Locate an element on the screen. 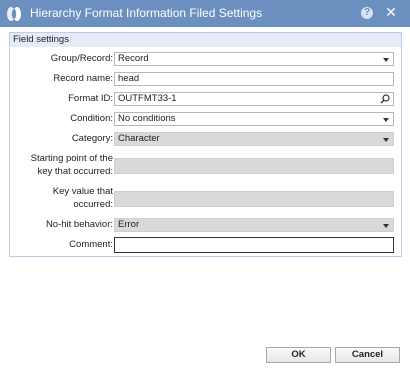 The image size is (410, 371). group-record-label: Group/Record: is located at coordinates (81, 58).